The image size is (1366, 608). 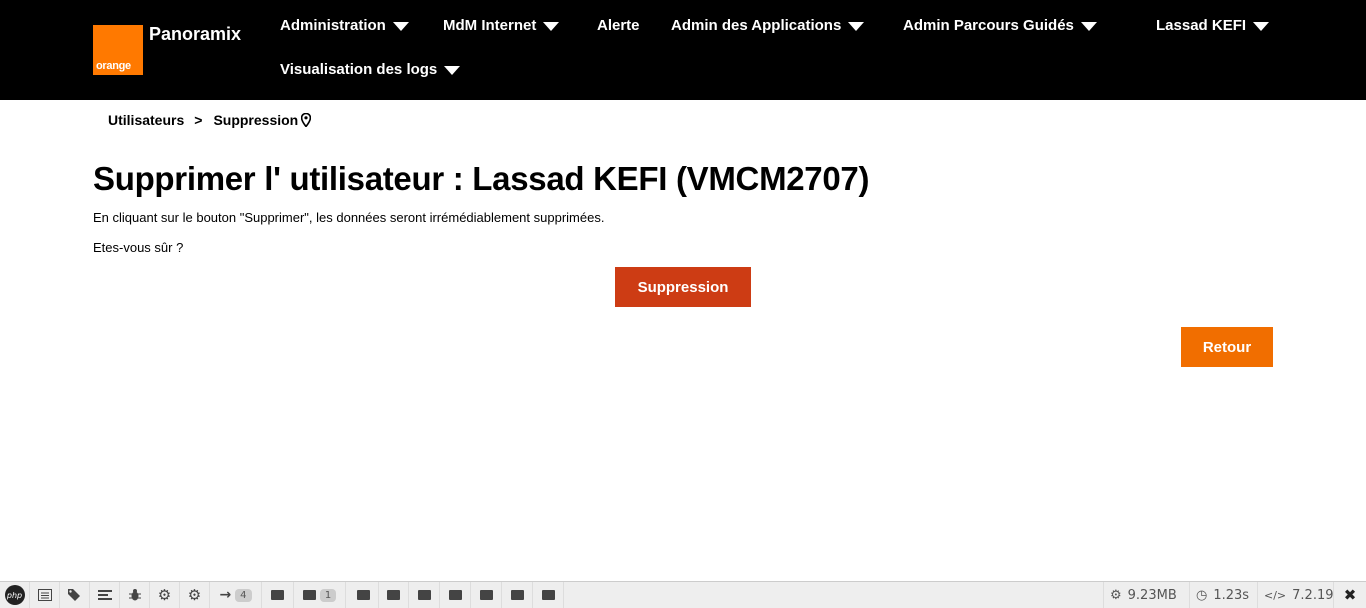 What do you see at coordinates (328, 595) in the screenshot?
I see `views-count-badge: 1` at bounding box center [328, 595].